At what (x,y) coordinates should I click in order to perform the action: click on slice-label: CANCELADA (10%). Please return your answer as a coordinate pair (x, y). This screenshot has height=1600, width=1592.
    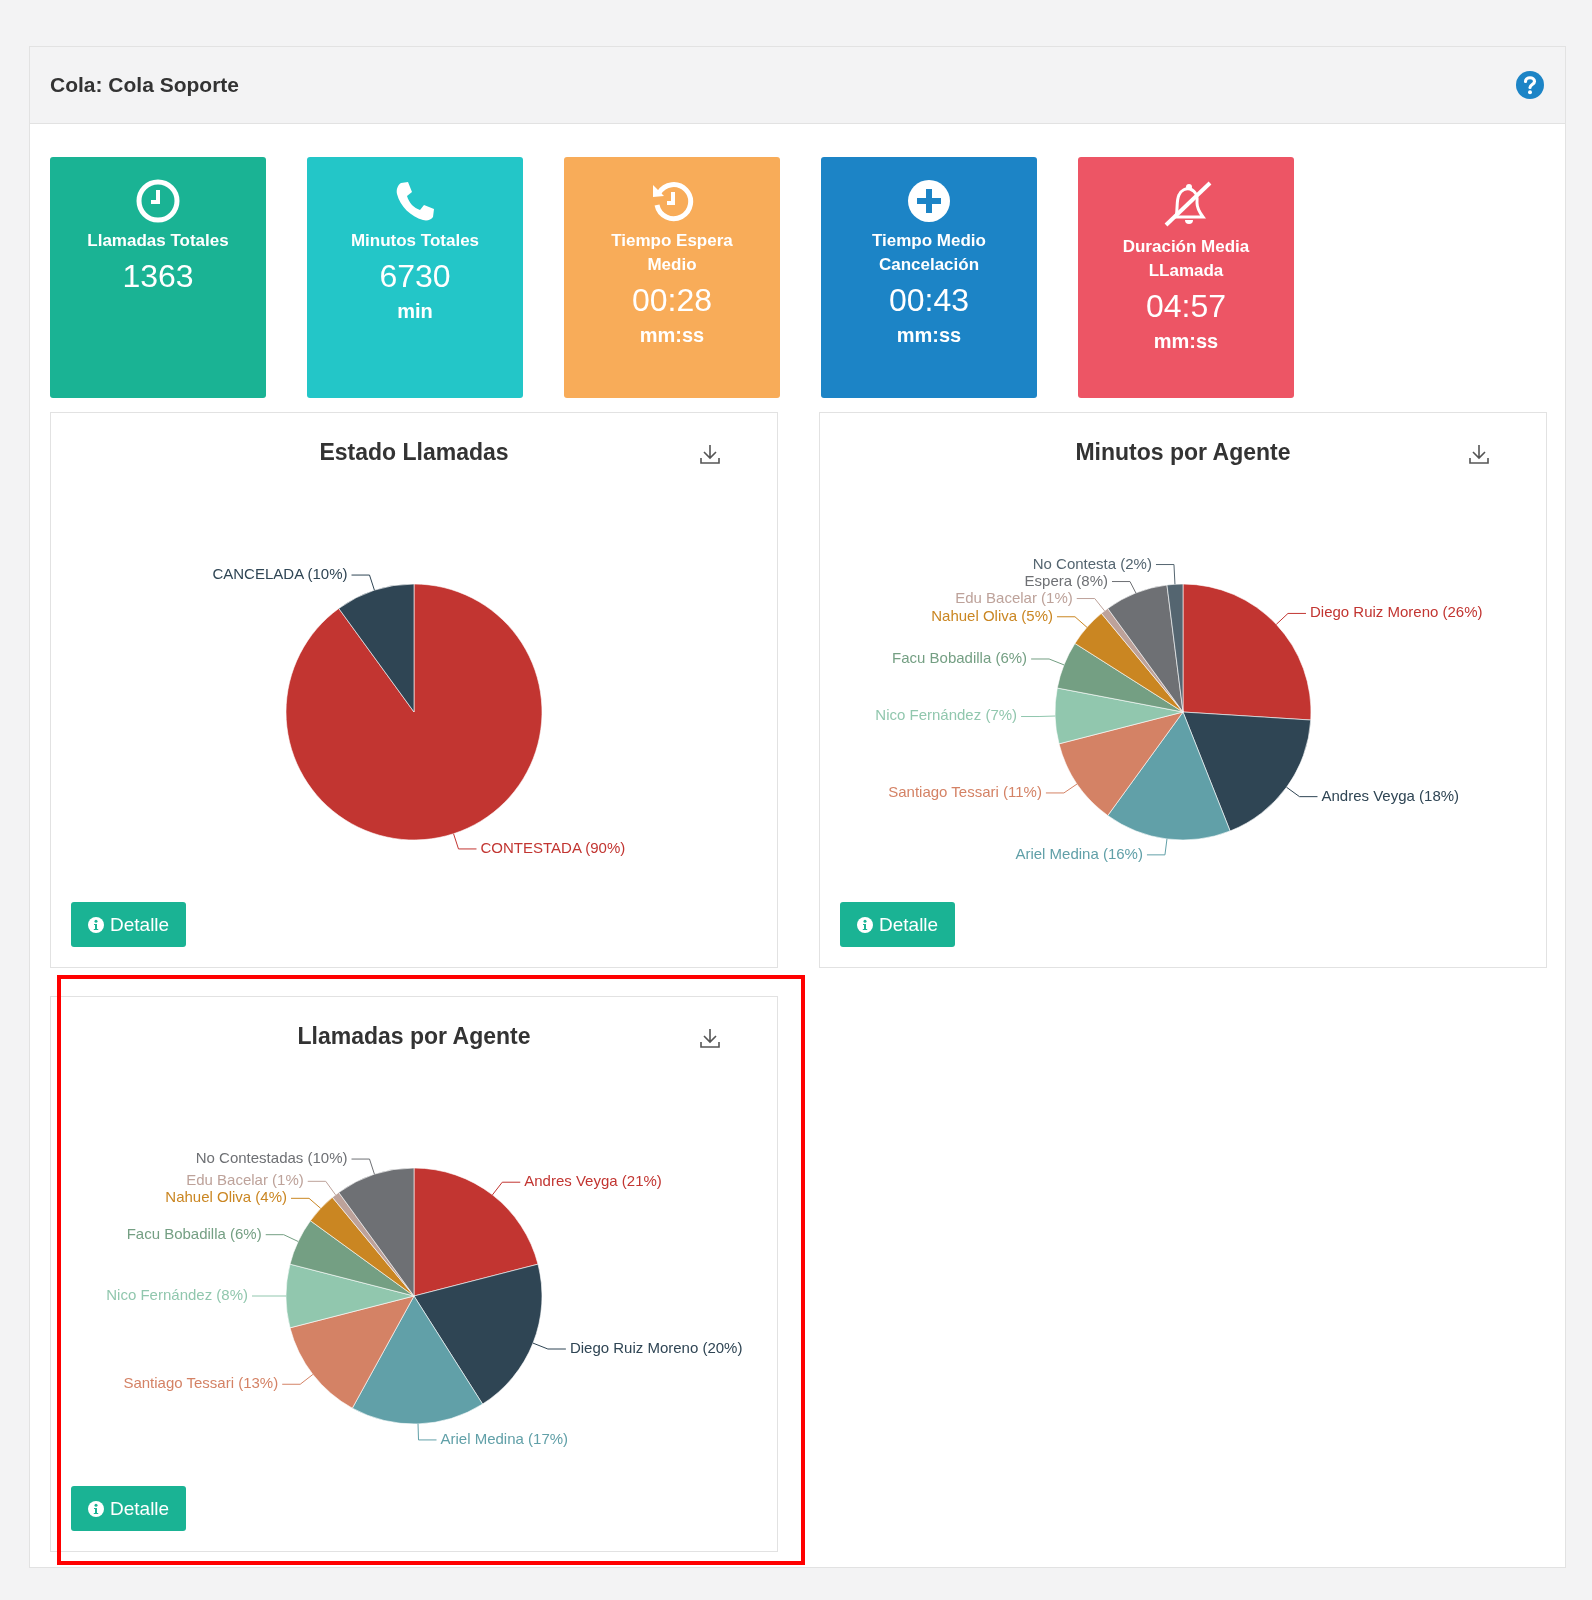
    Looking at the image, I should click on (280, 573).